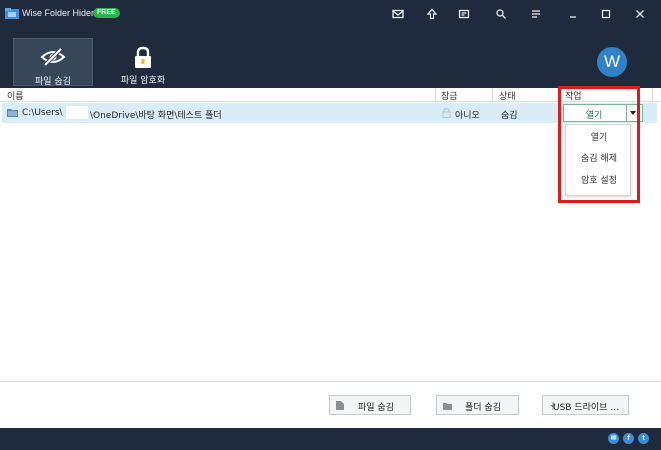 Image resolution: width=661 pixels, height=450 pixels. What do you see at coordinates (143, 81) in the screenshot?
I see `encrypt-file-tab-label: 파일 암호화` at bounding box center [143, 81].